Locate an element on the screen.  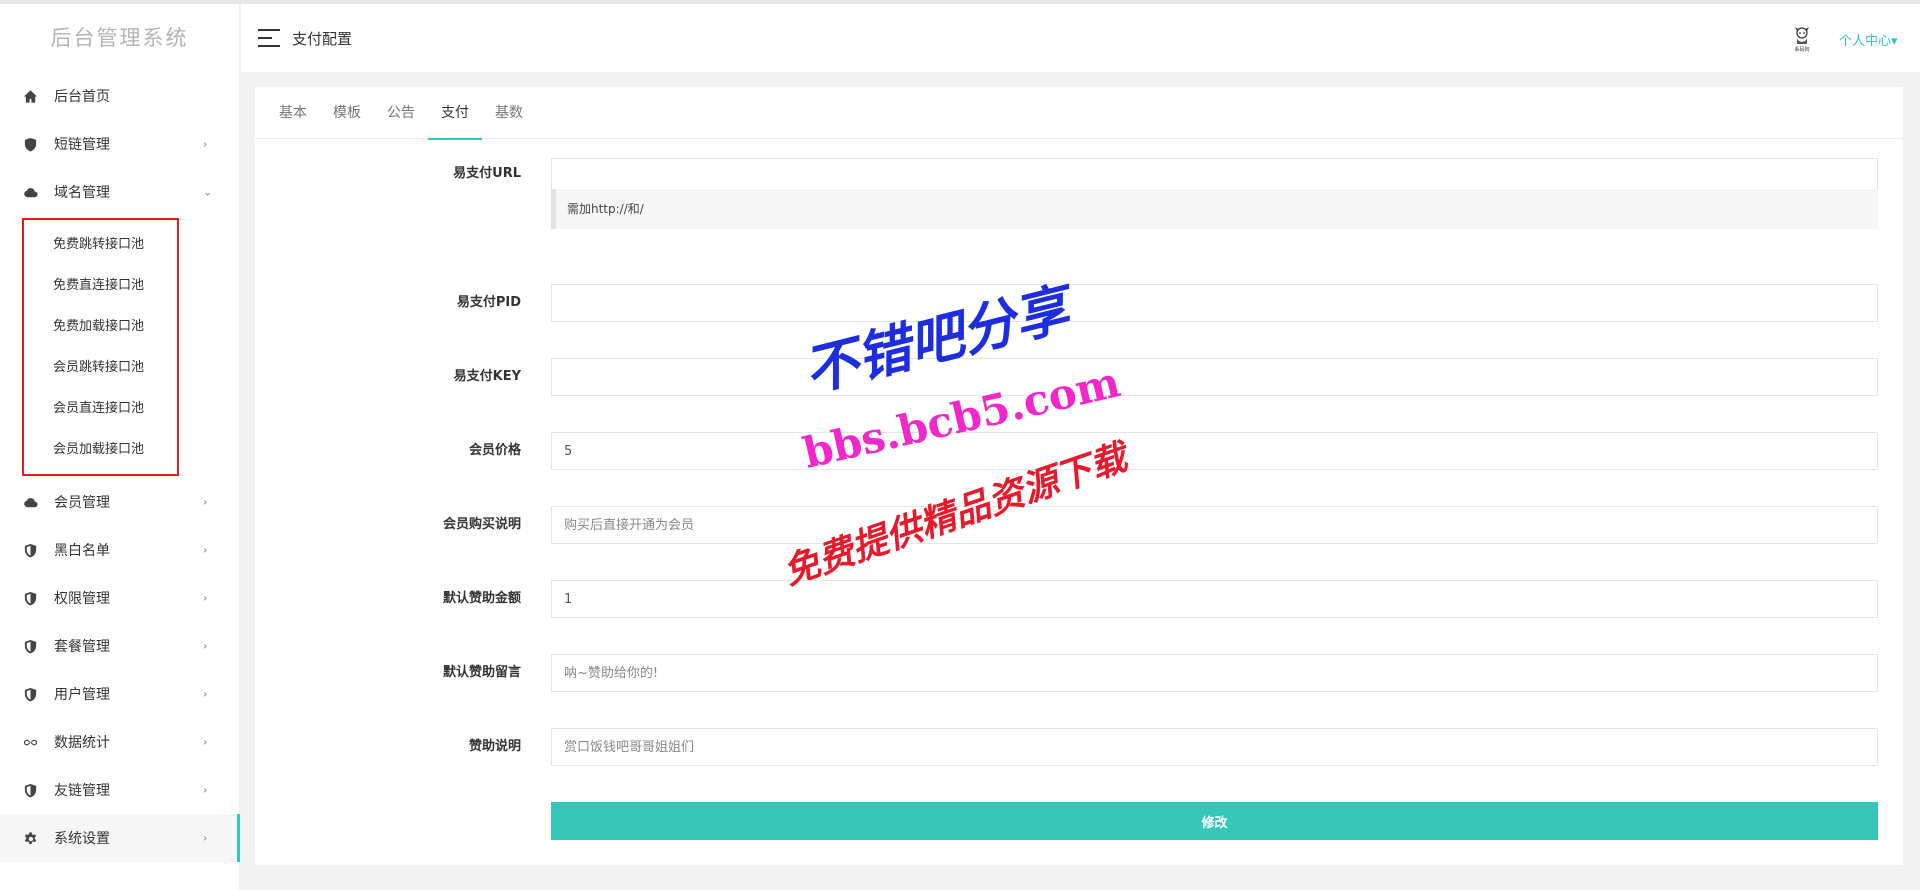
sidebar-item-label: 用户管理 is located at coordinates (82, 695).